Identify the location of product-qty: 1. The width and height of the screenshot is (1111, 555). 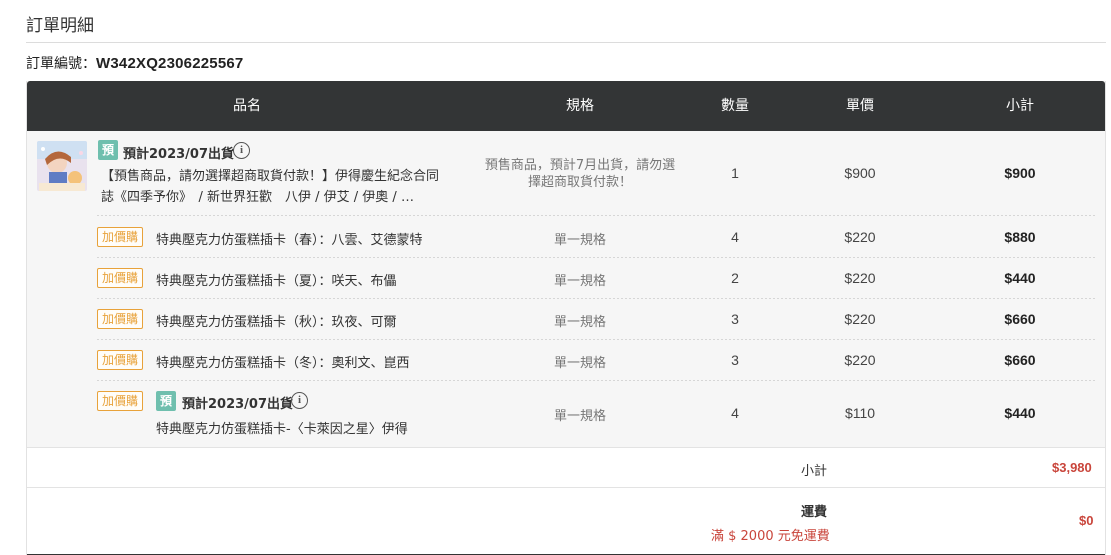
(735, 173).